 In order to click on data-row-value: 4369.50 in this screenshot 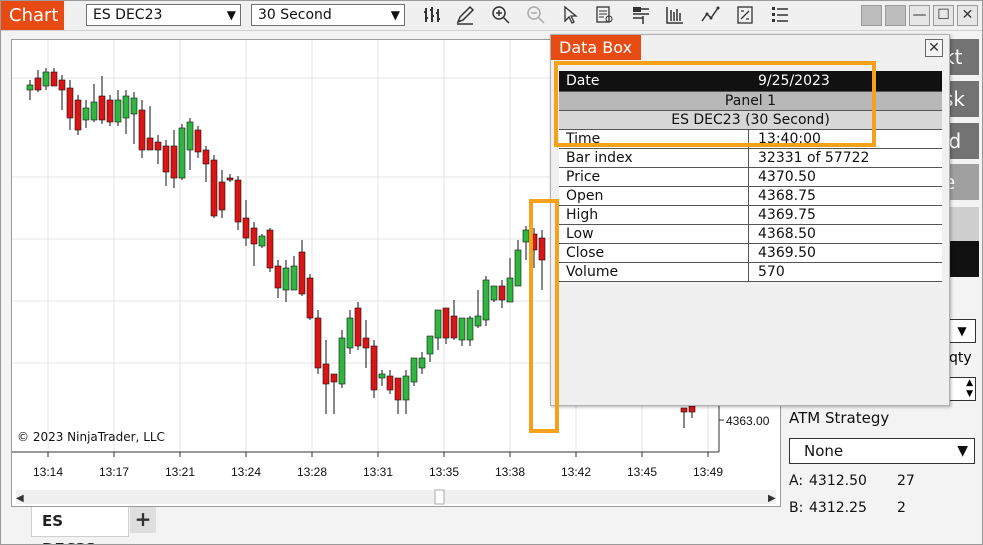, I will do `click(787, 253)`.